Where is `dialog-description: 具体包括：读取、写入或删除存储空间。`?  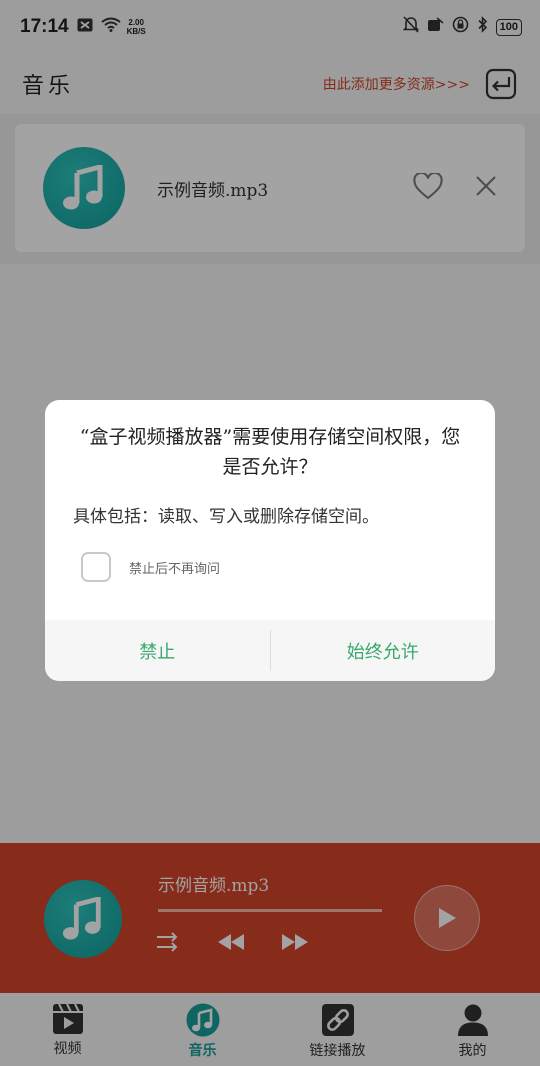
dialog-description: 具体包括：读取、写入或删除存储空间。 is located at coordinates (226, 517).